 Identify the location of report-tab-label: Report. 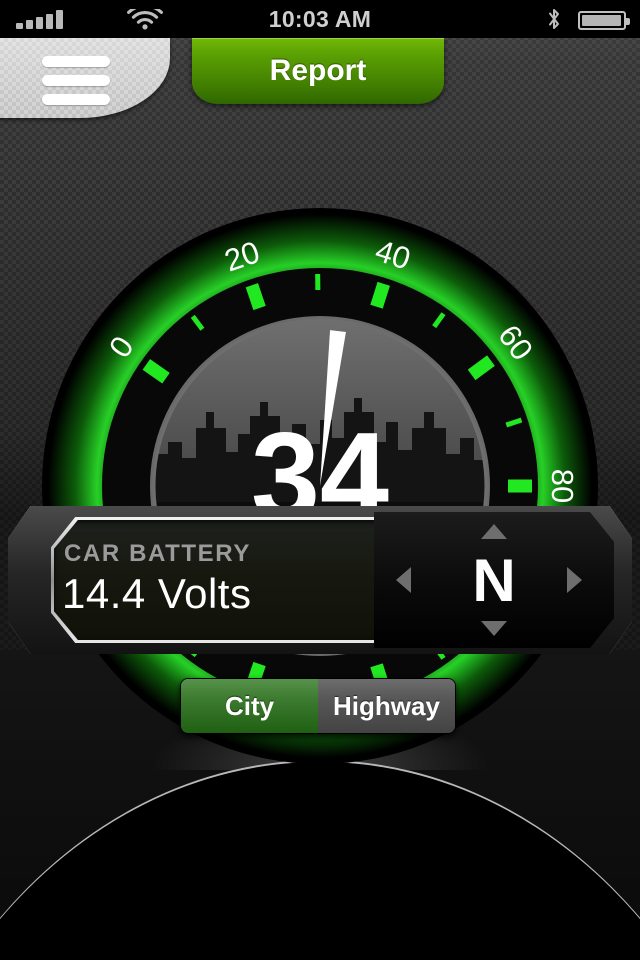
(318, 70).